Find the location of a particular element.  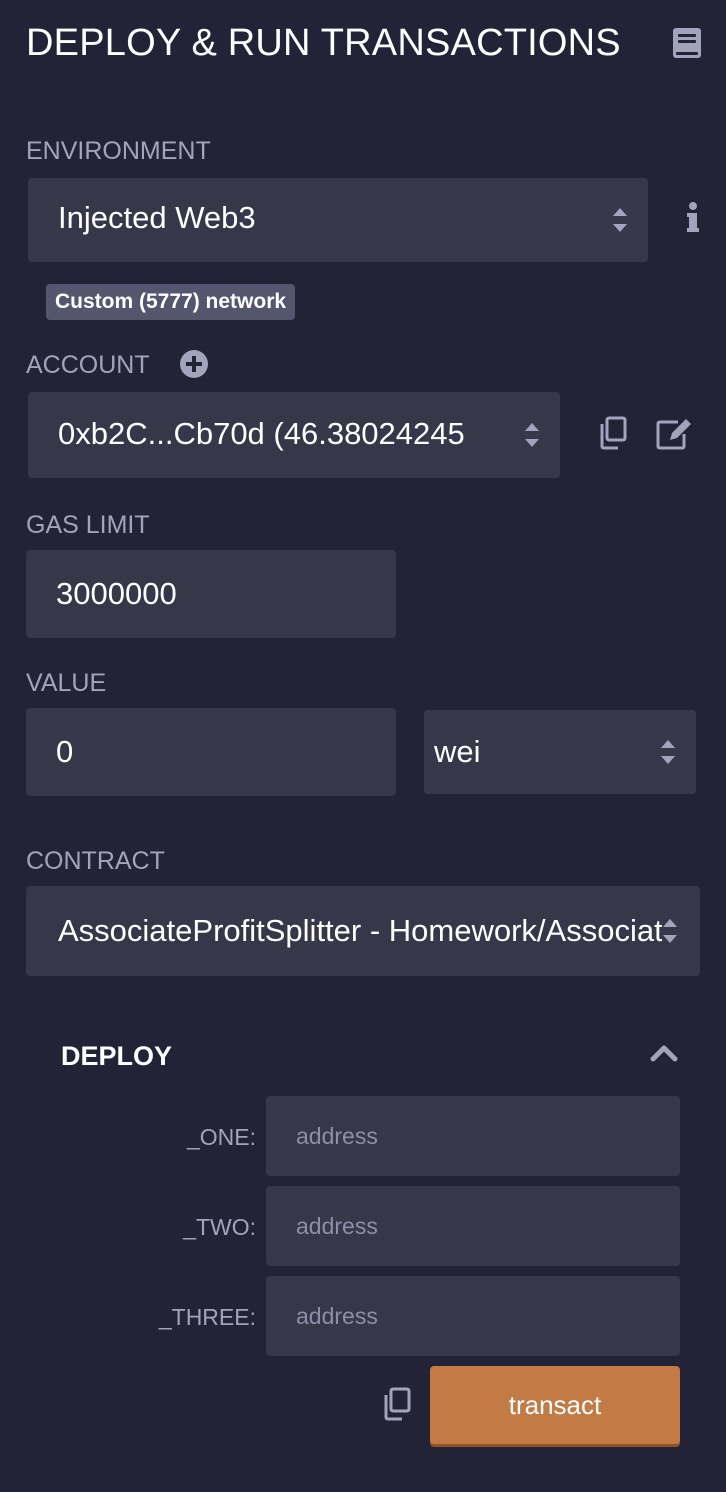

param-label-two: _TWO: is located at coordinates (219, 1227).